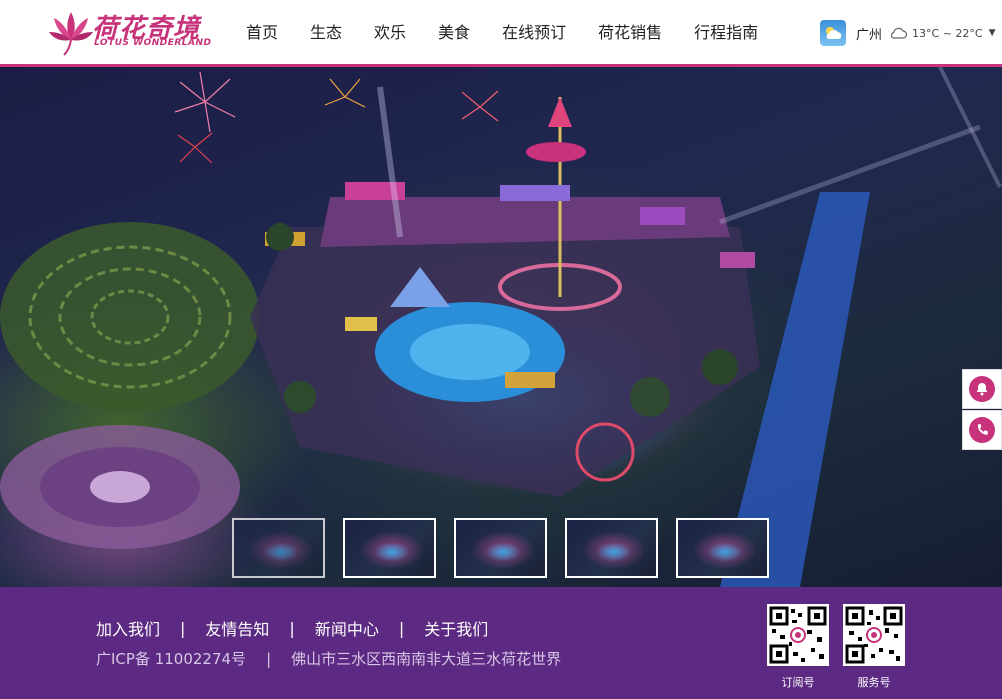 The image size is (1002, 699). Describe the element at coordinates (128, 628) in the screenshot. I see `footer-link-join: 加入我们` at that location.